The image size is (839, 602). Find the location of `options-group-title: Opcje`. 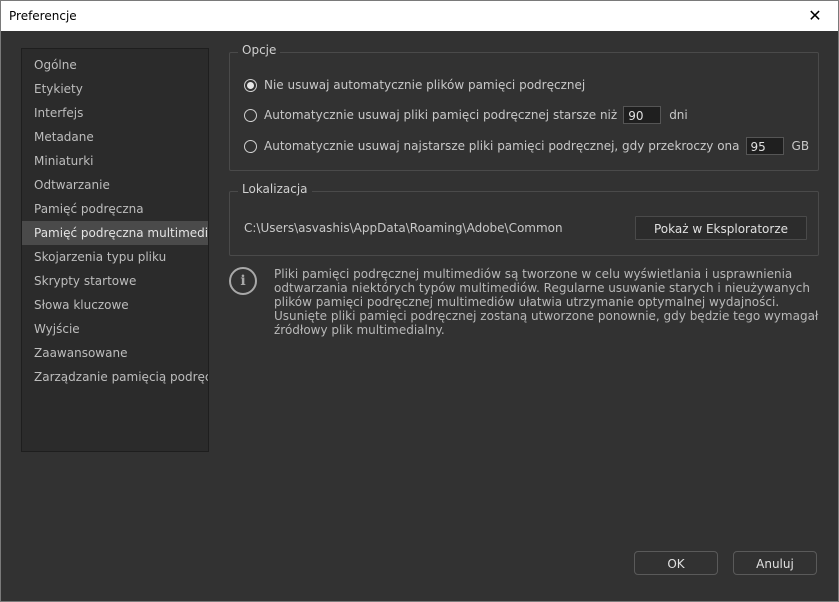

options-group-title: Opcje is located at coordinates (259, 50).